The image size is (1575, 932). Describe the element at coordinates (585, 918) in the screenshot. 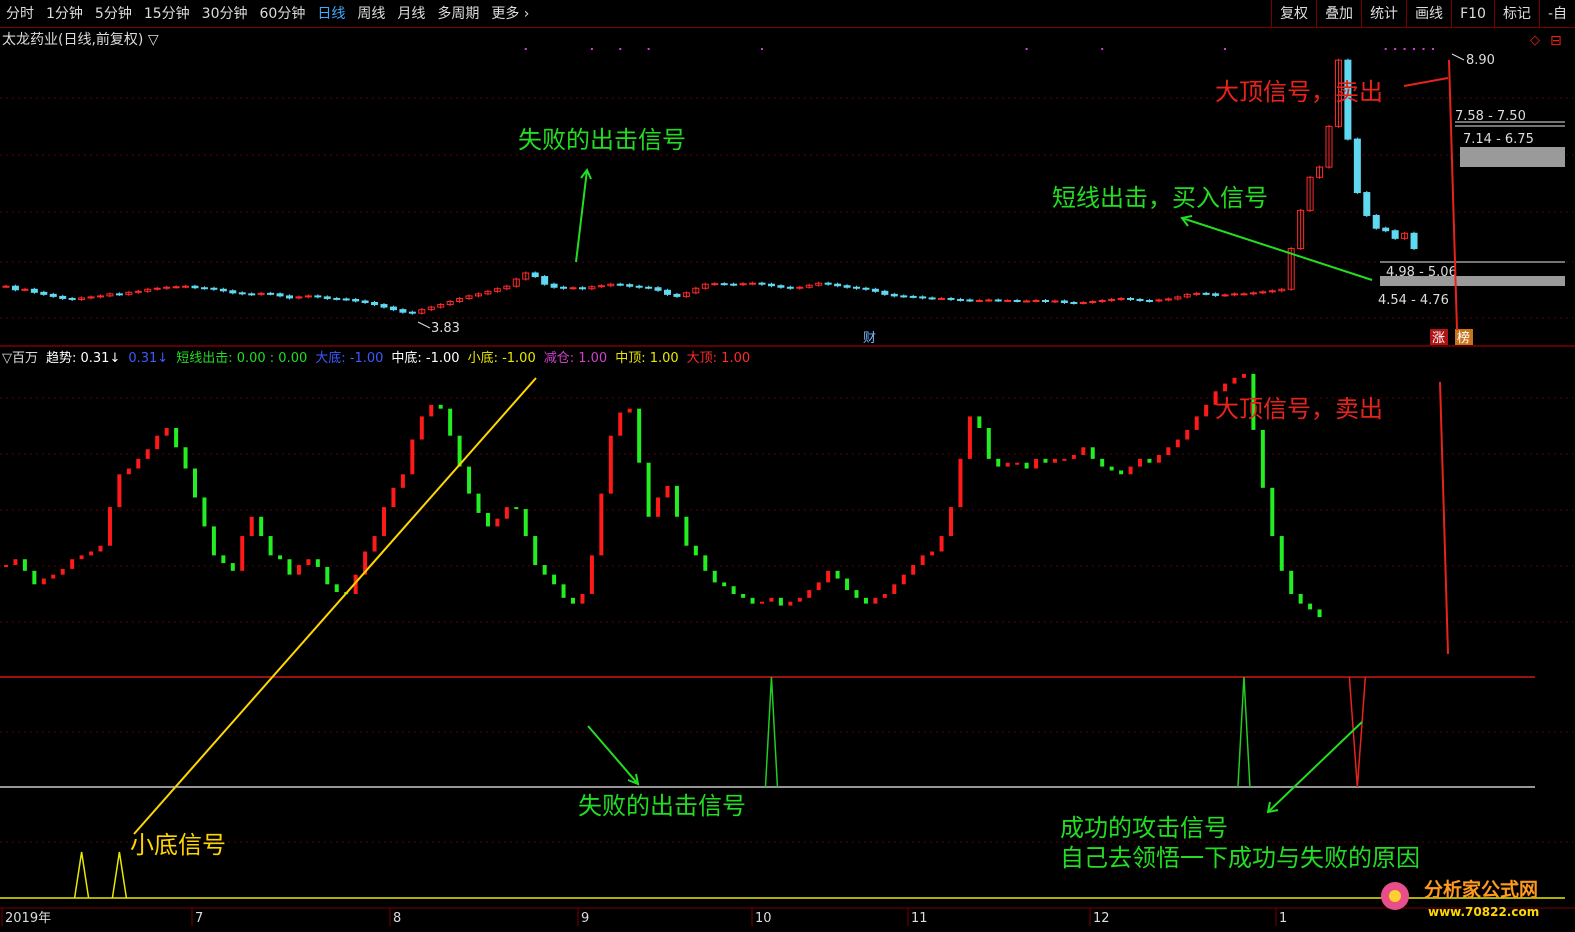

I see `date-label-3: 9` at that location.